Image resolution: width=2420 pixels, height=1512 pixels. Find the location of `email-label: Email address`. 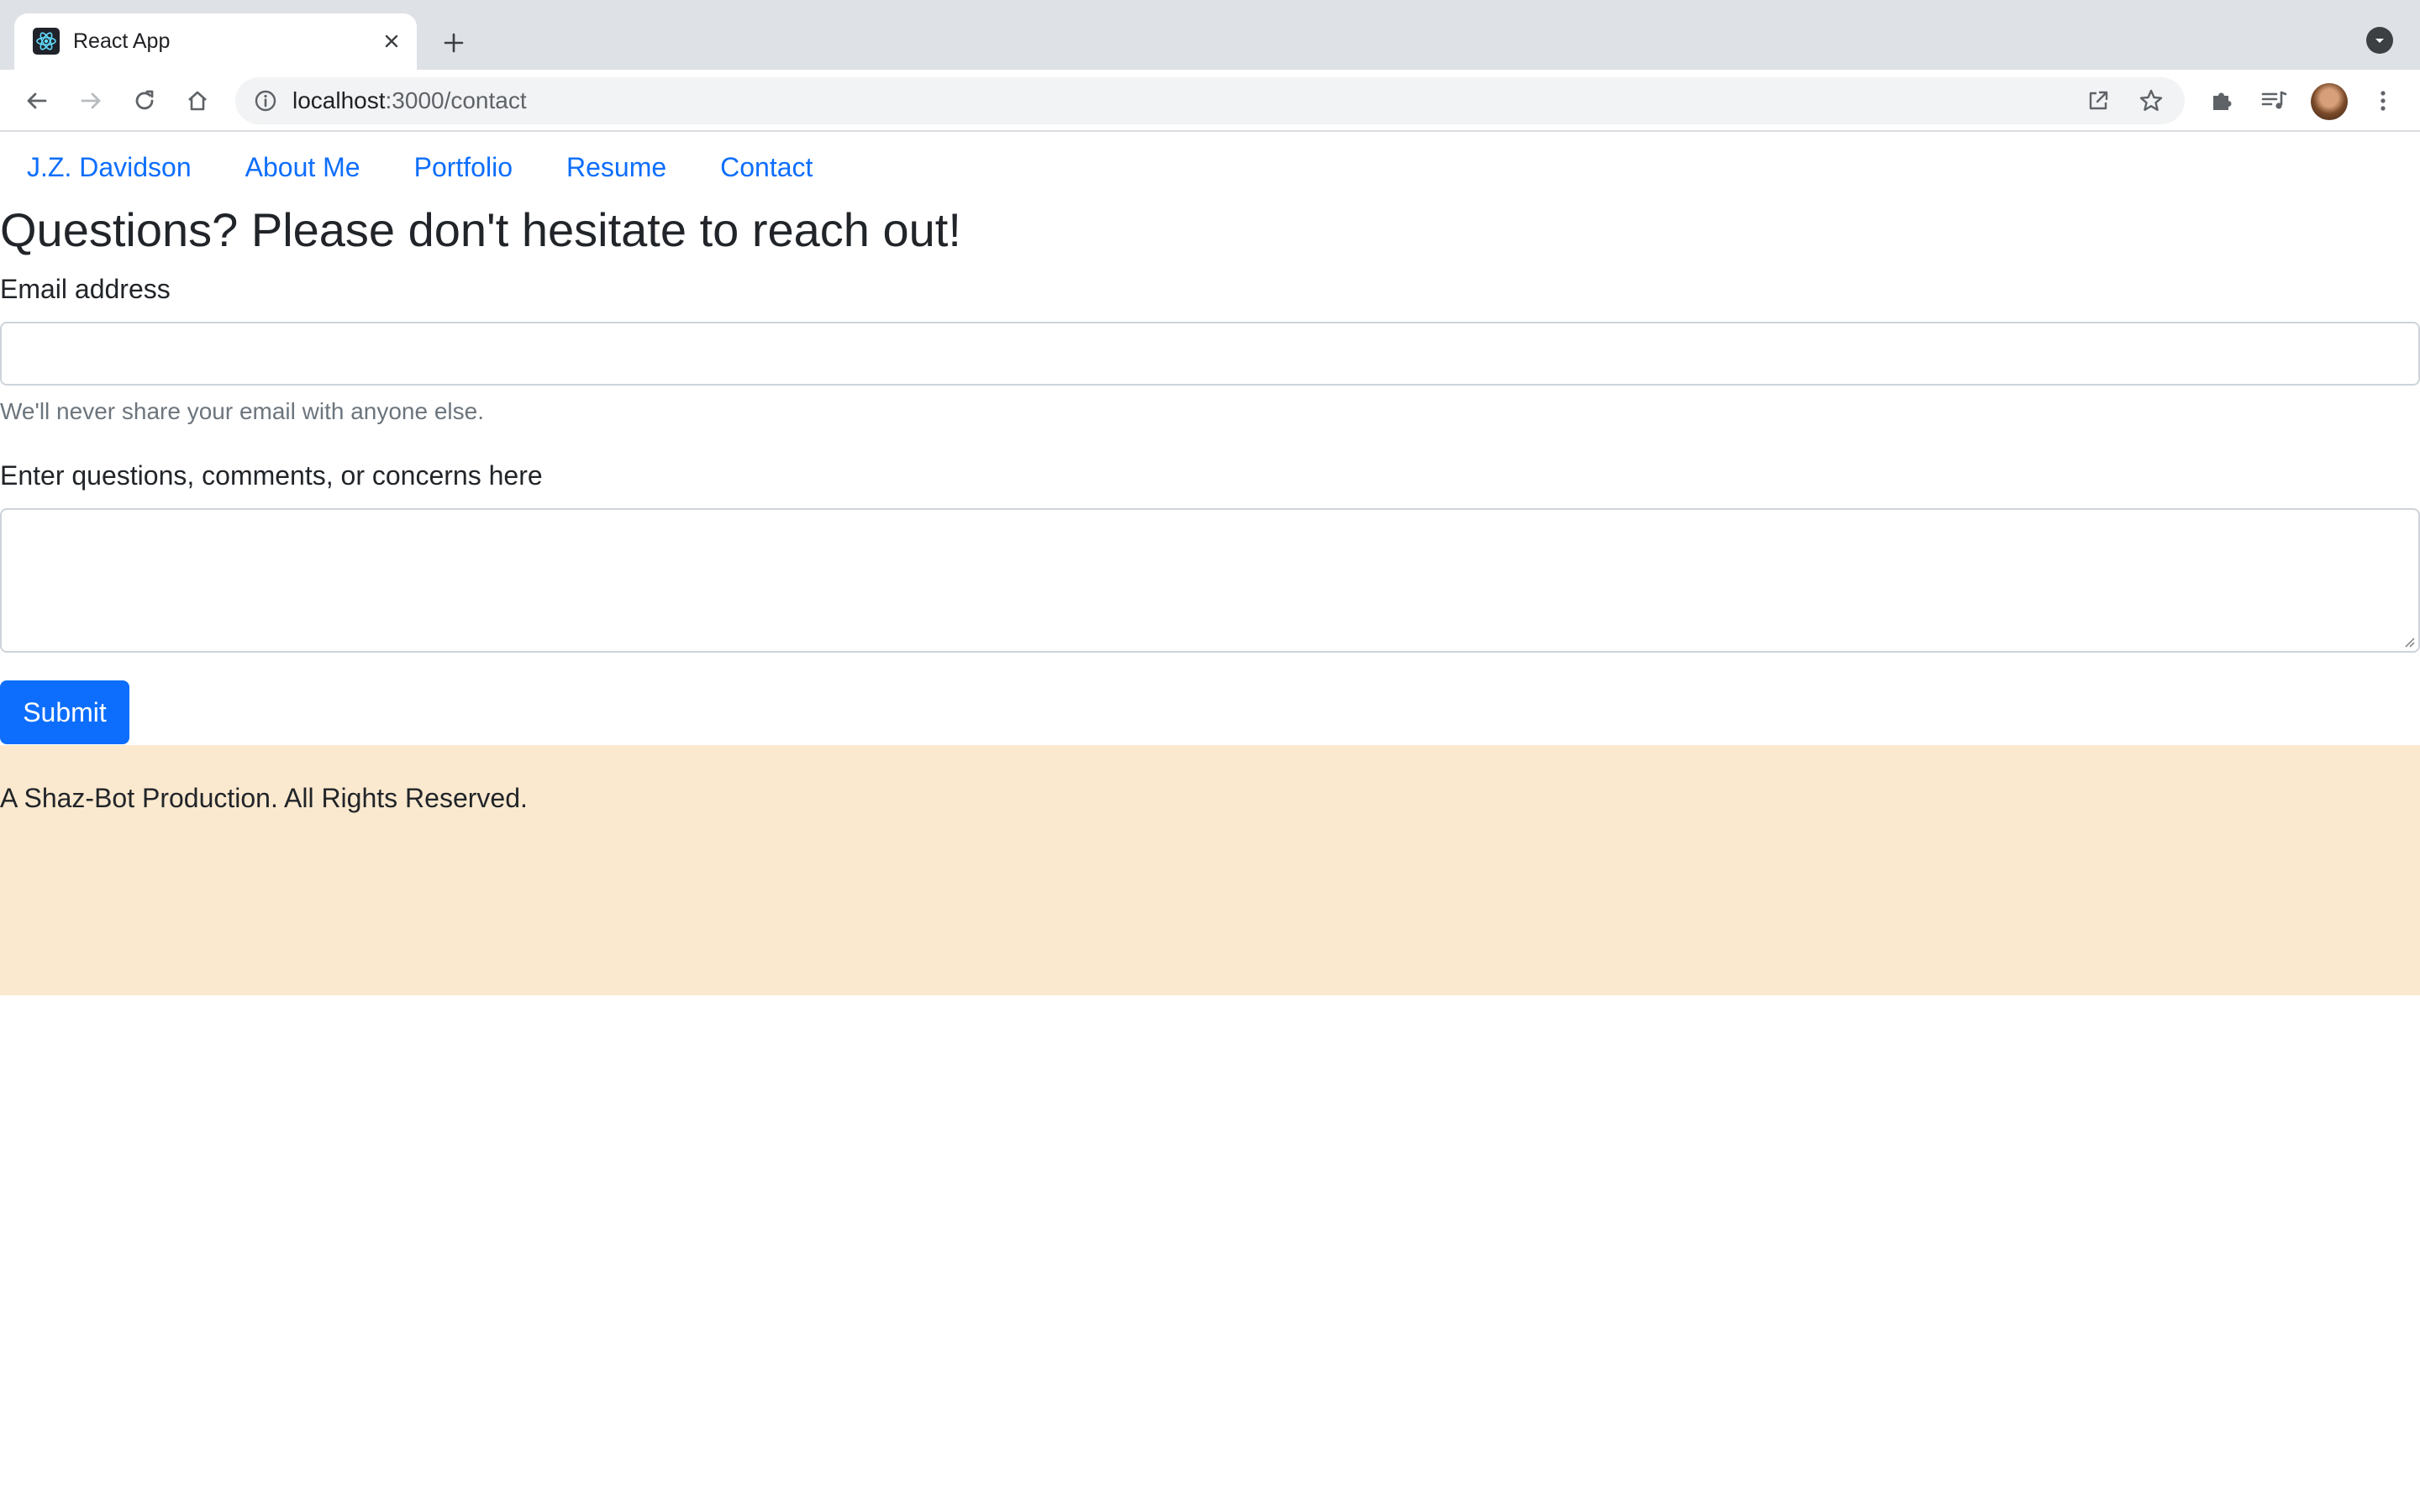

email-label: Email address is located at coordinates (85, 289).